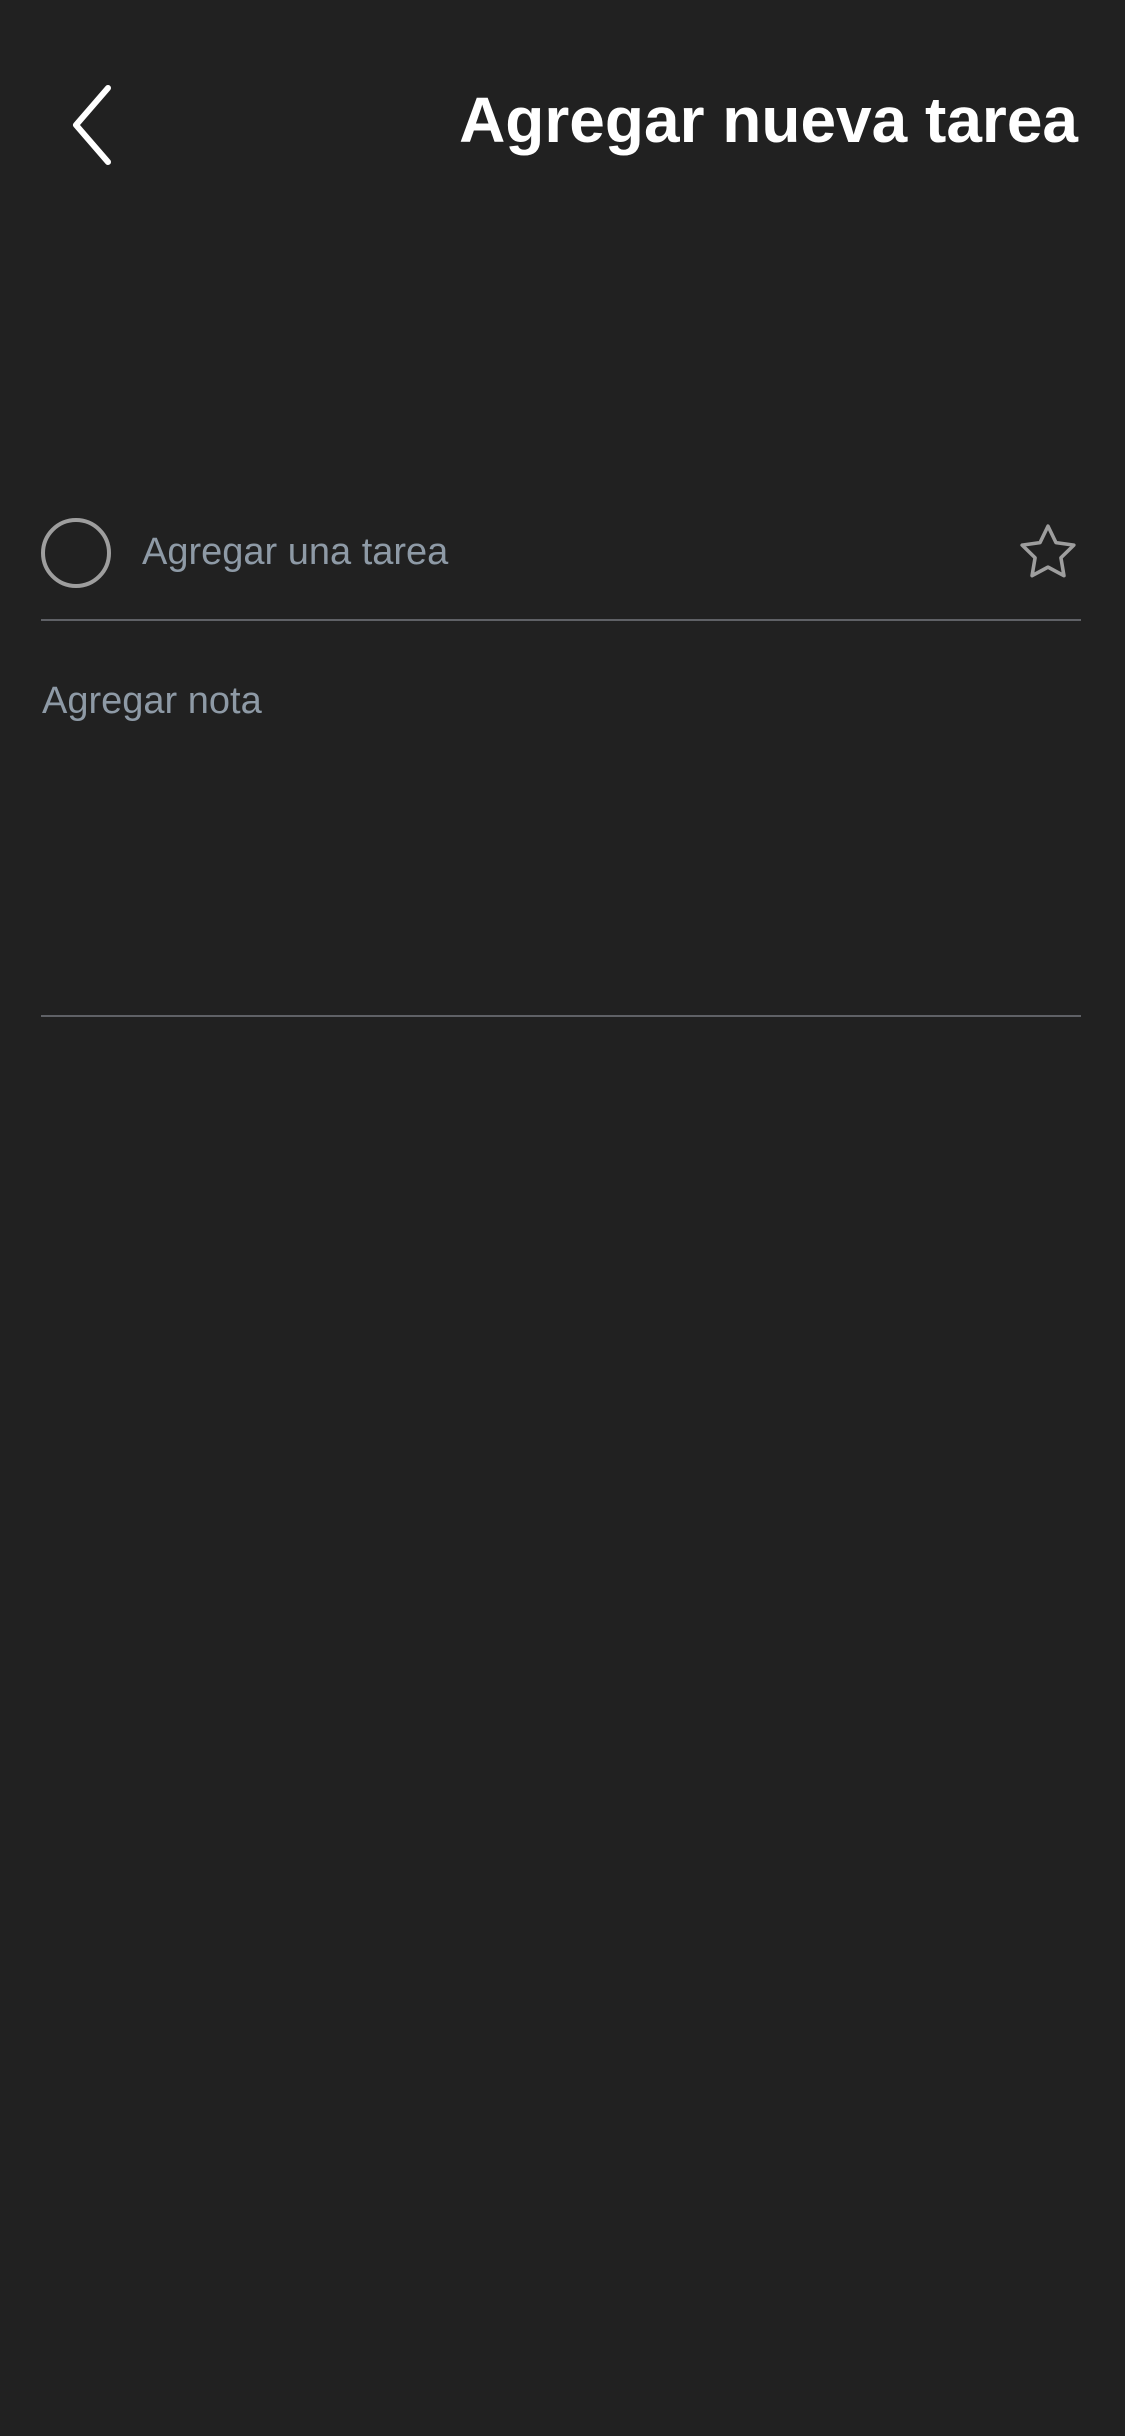 The height and width of the screenshot is (2436, 1125). Describe the element at coordinates (76, 553) in the screenshot. I see `complete-task-toggle` at that location.